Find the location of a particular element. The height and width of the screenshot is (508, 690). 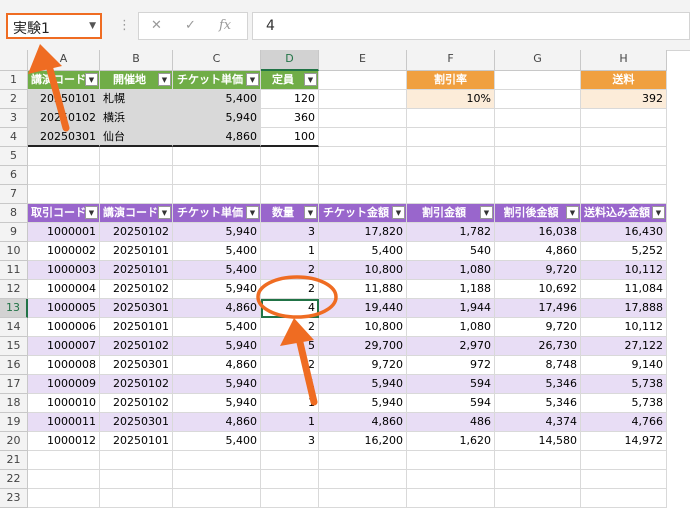

table2-cell: 9,140 is located at coordinates (624, 365).